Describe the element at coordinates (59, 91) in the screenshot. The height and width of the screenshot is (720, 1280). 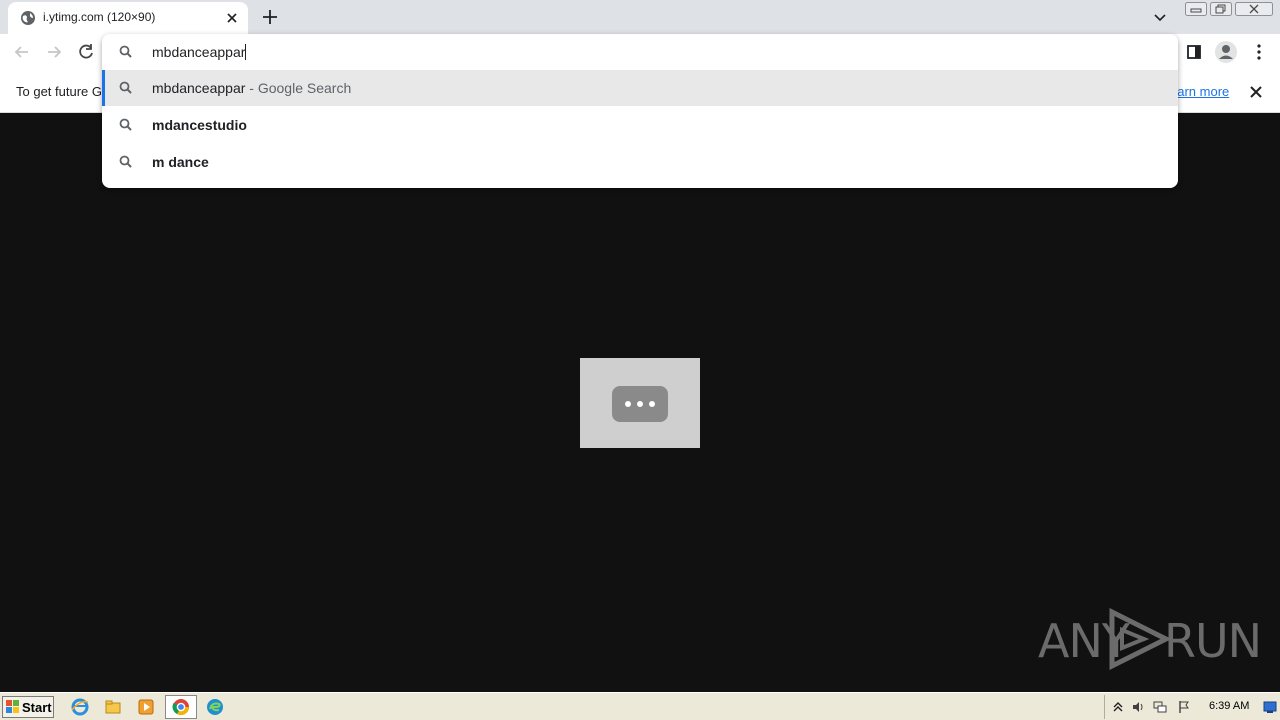
I see `info-bar-text: To get future G` at that location.